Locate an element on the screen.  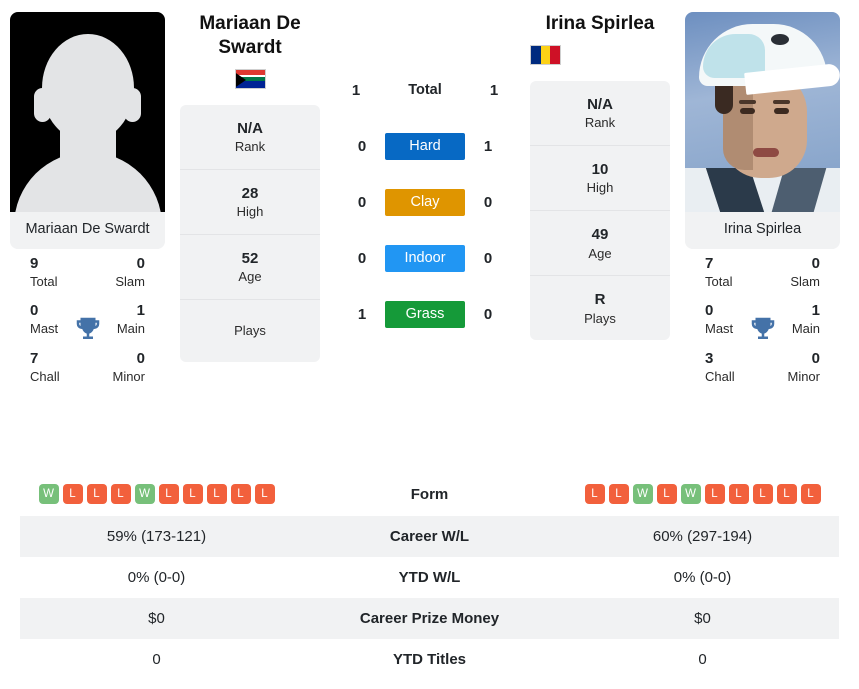
left-stat-slam: 0 Slam is located at coordinates (123, 273).